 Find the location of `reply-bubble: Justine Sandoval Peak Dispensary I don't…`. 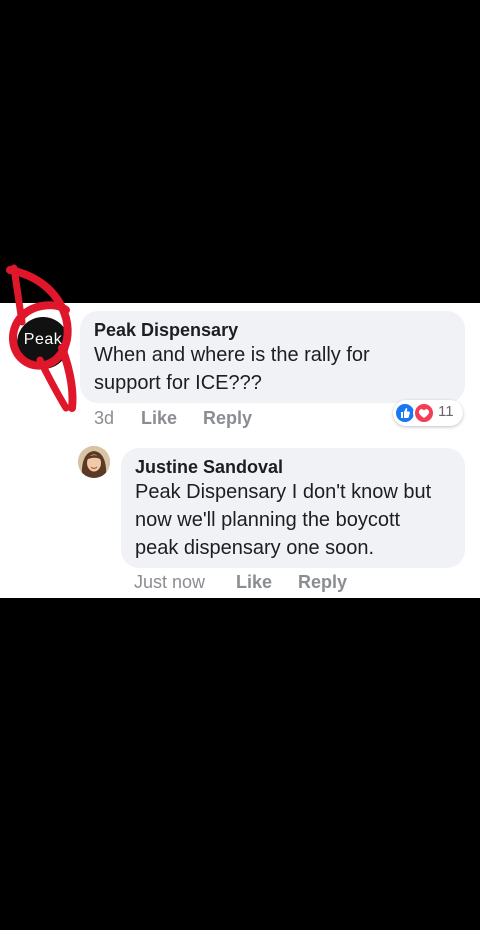

reply-bubble: Justine Sandoval Peak Dispensary I don't… is located at coordinates (293, 508).